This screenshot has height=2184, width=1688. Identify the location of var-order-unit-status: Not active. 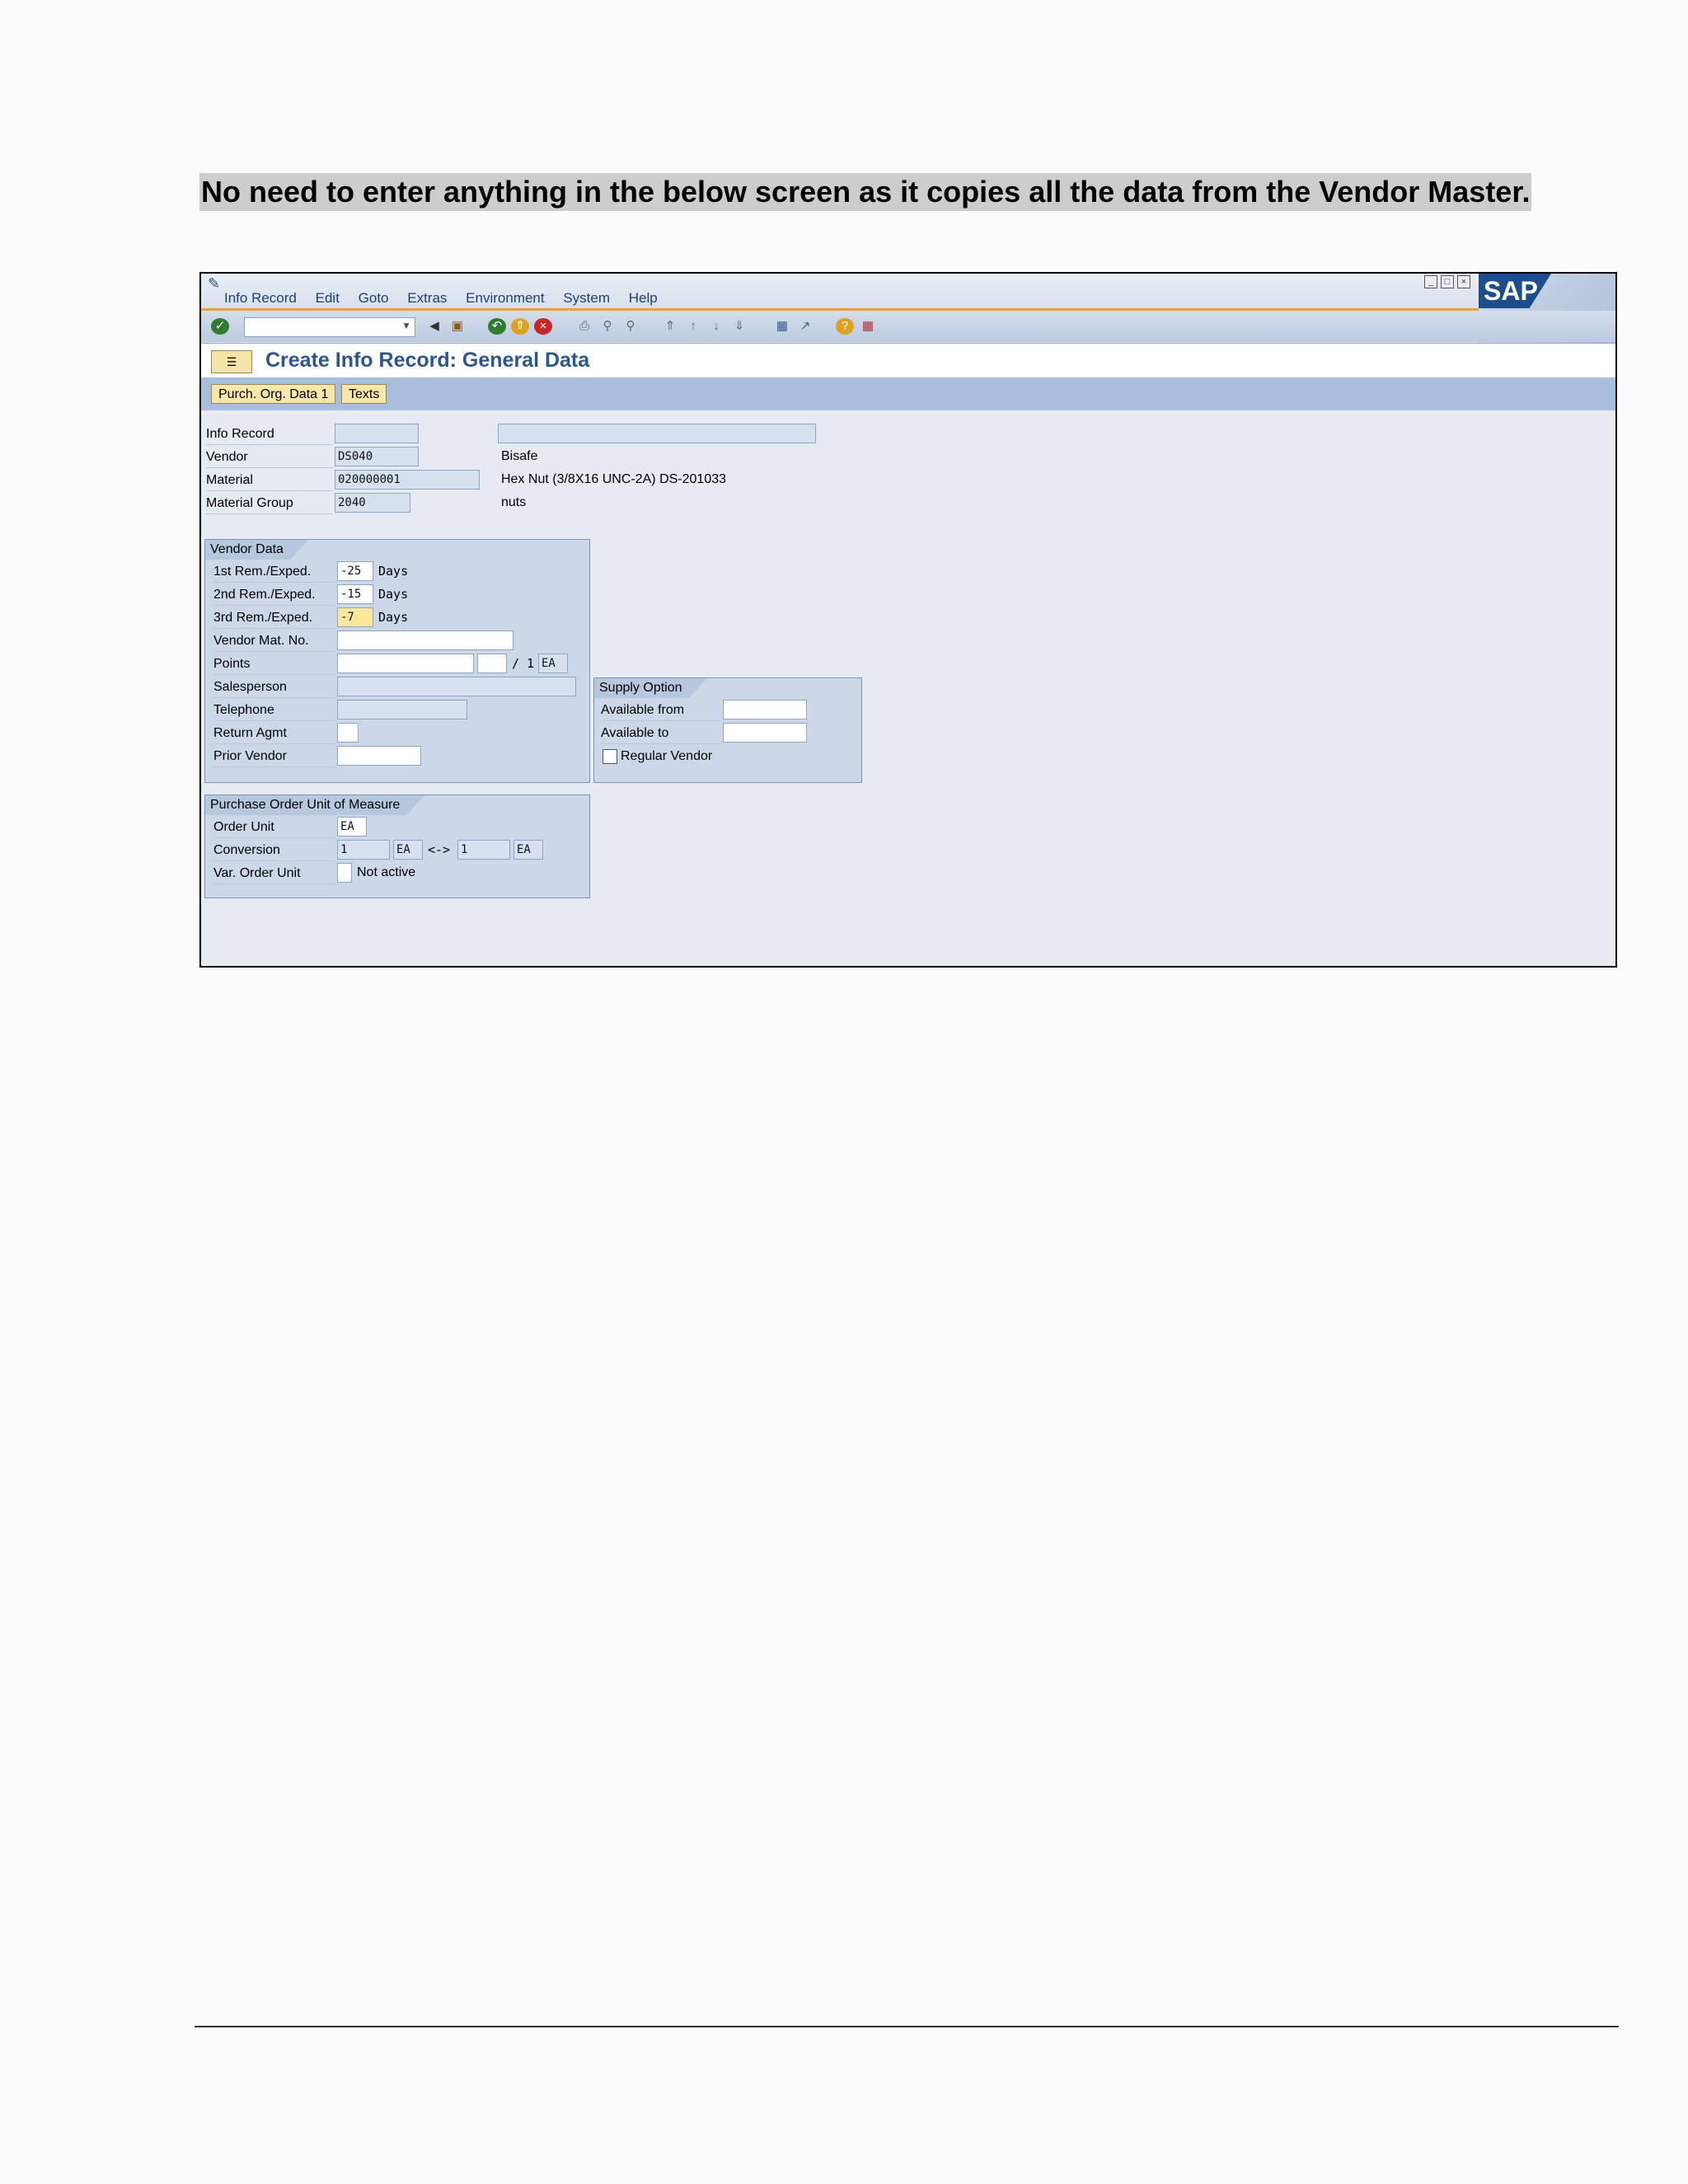
(386, 872).